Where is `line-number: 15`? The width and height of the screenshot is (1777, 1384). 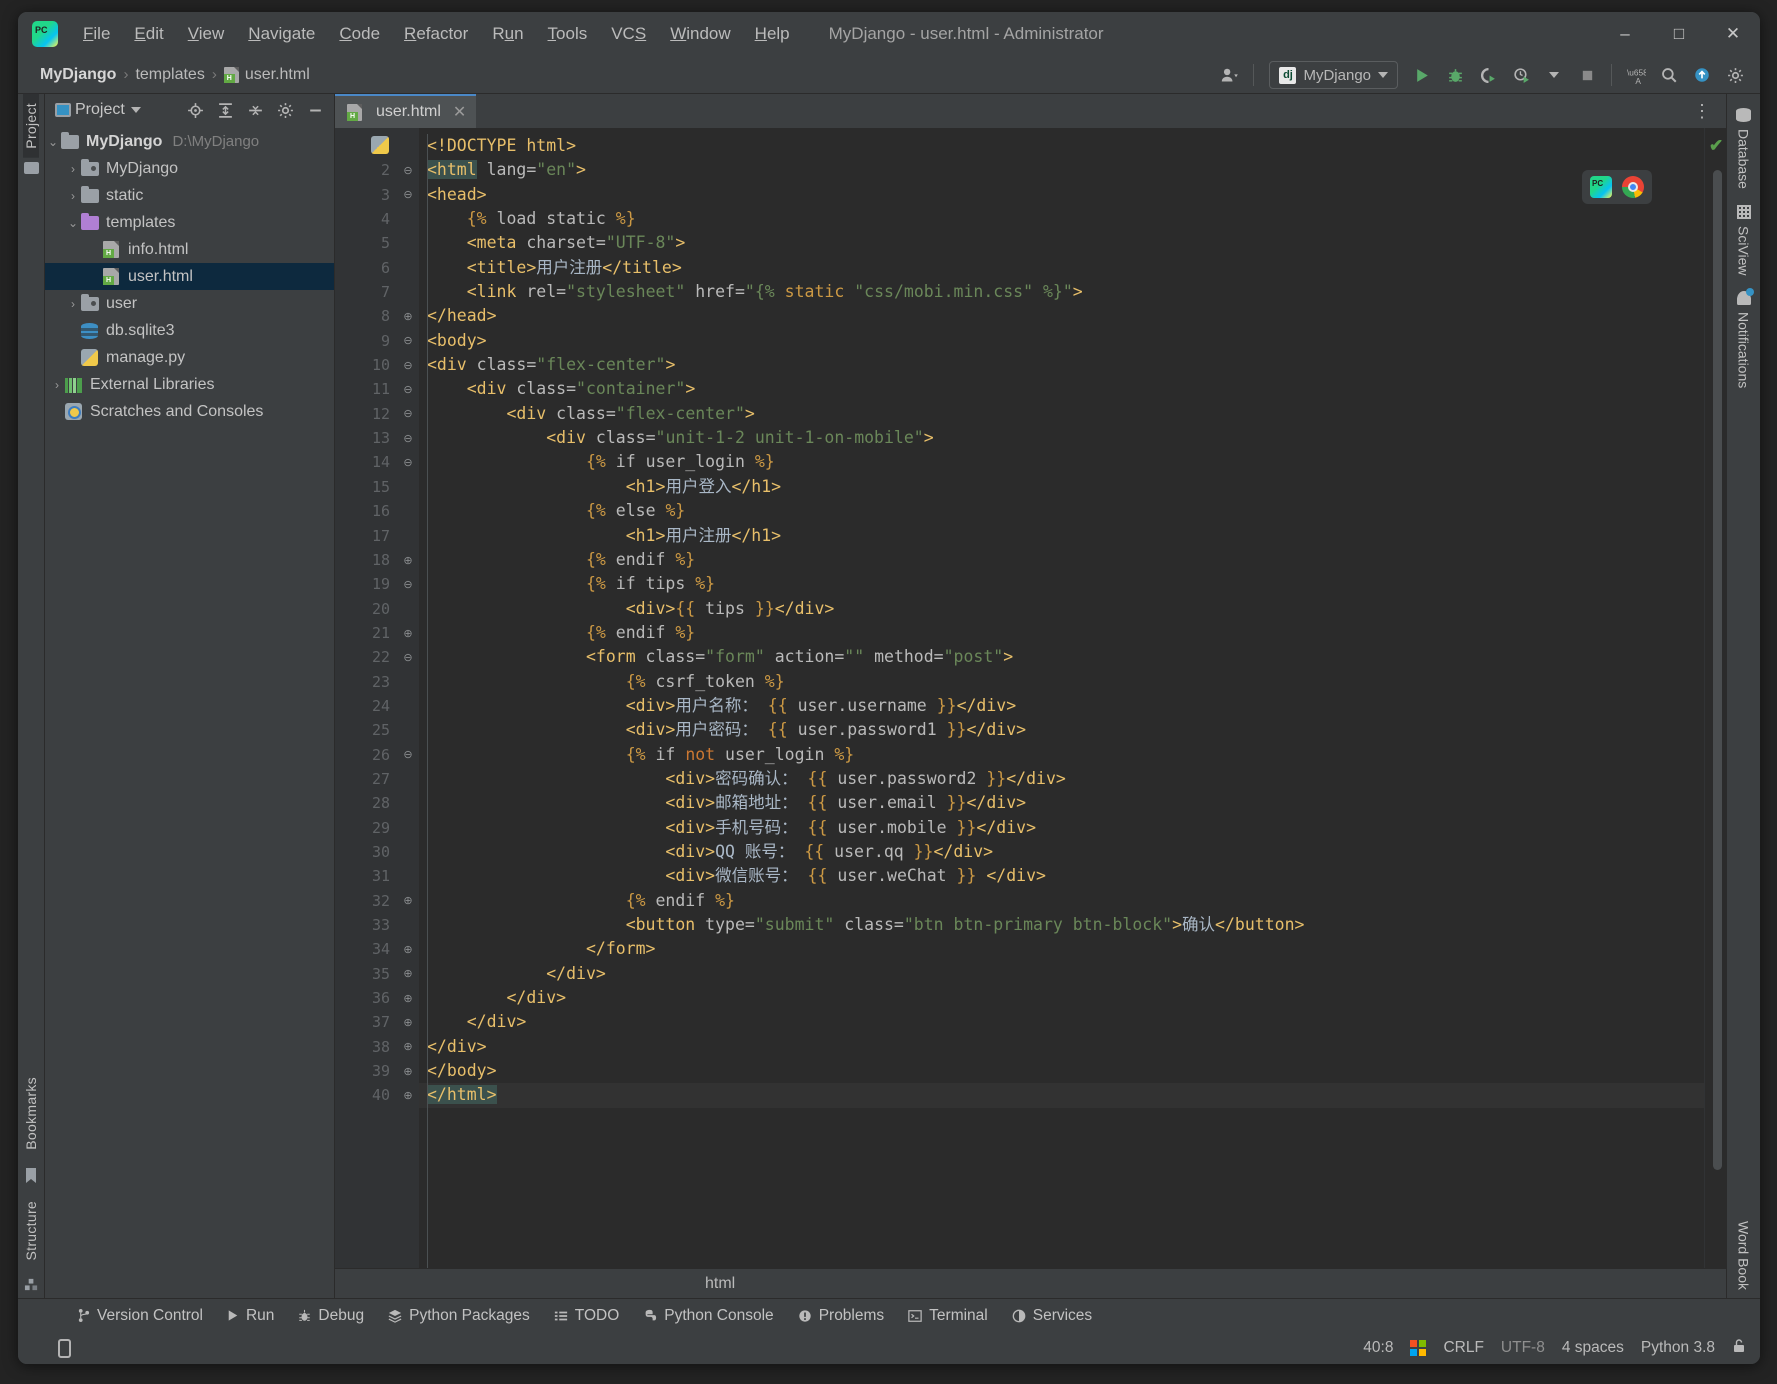 line-number: 15 is located at coordinates (366, 487).